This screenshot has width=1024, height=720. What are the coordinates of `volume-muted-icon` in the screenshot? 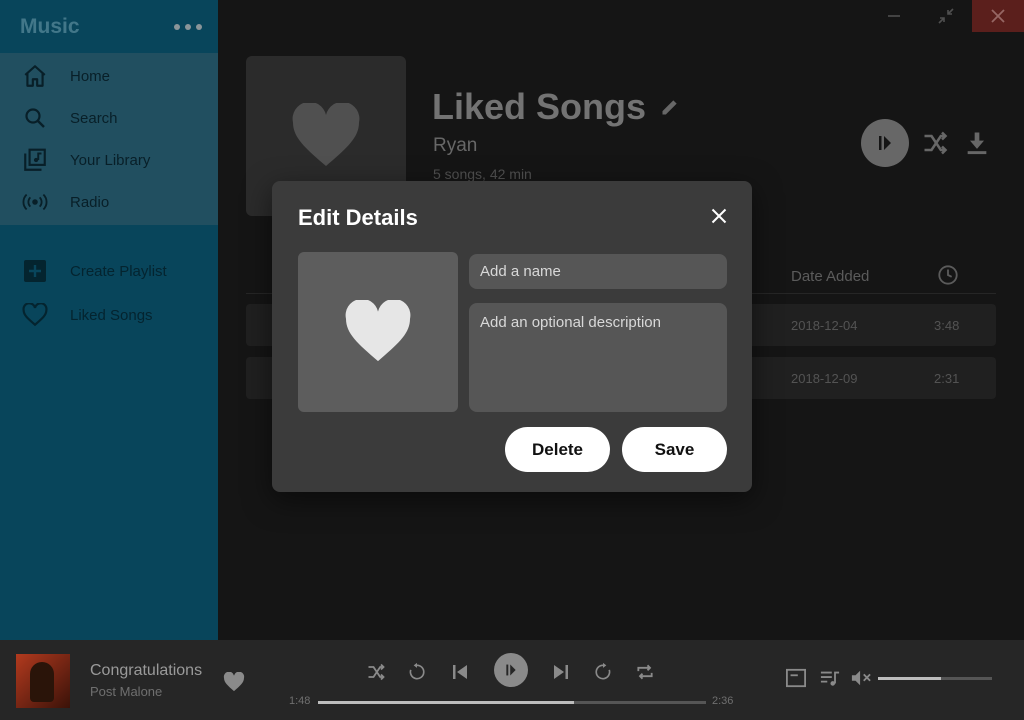 It's located at (861, 678).